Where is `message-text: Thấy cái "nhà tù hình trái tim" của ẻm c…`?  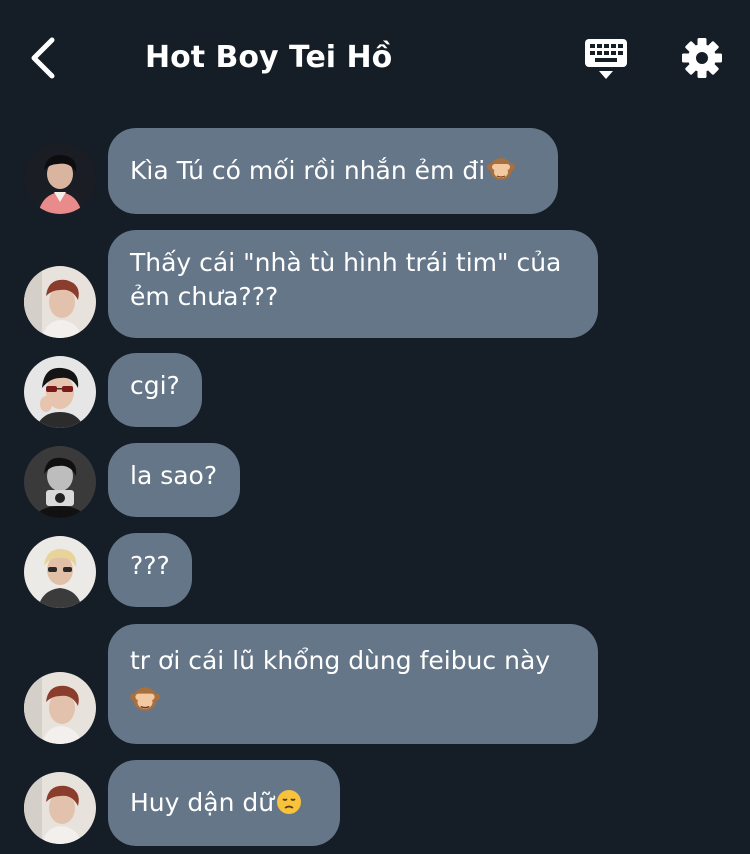
message-text: Thấy cái "nhà tù hình trái tim" của ẻm c… is located at coordinates (350, 279).